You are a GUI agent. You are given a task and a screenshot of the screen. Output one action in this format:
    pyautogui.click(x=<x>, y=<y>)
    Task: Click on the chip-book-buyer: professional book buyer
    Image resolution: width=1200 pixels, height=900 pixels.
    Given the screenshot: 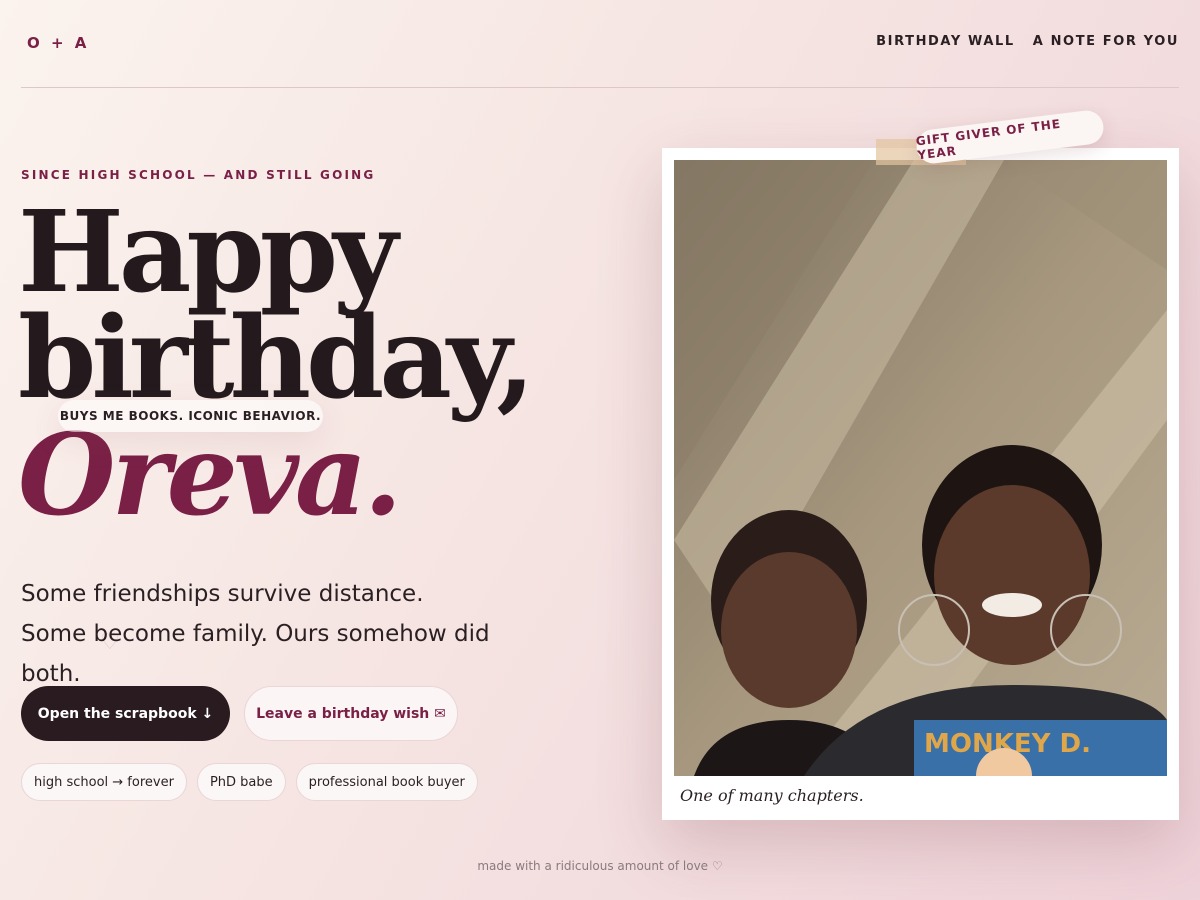 What is the action you would take?
    pyautogui.click(x=386, y=782)
    